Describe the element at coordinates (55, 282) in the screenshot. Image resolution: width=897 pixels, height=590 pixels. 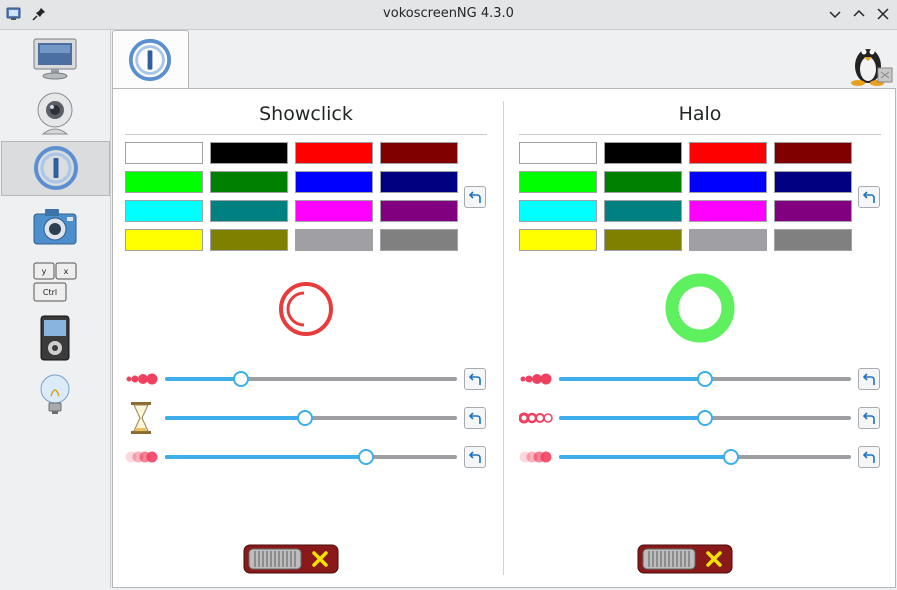
I see `sidebar-item-keyboard: y x Ctrl` at that location.